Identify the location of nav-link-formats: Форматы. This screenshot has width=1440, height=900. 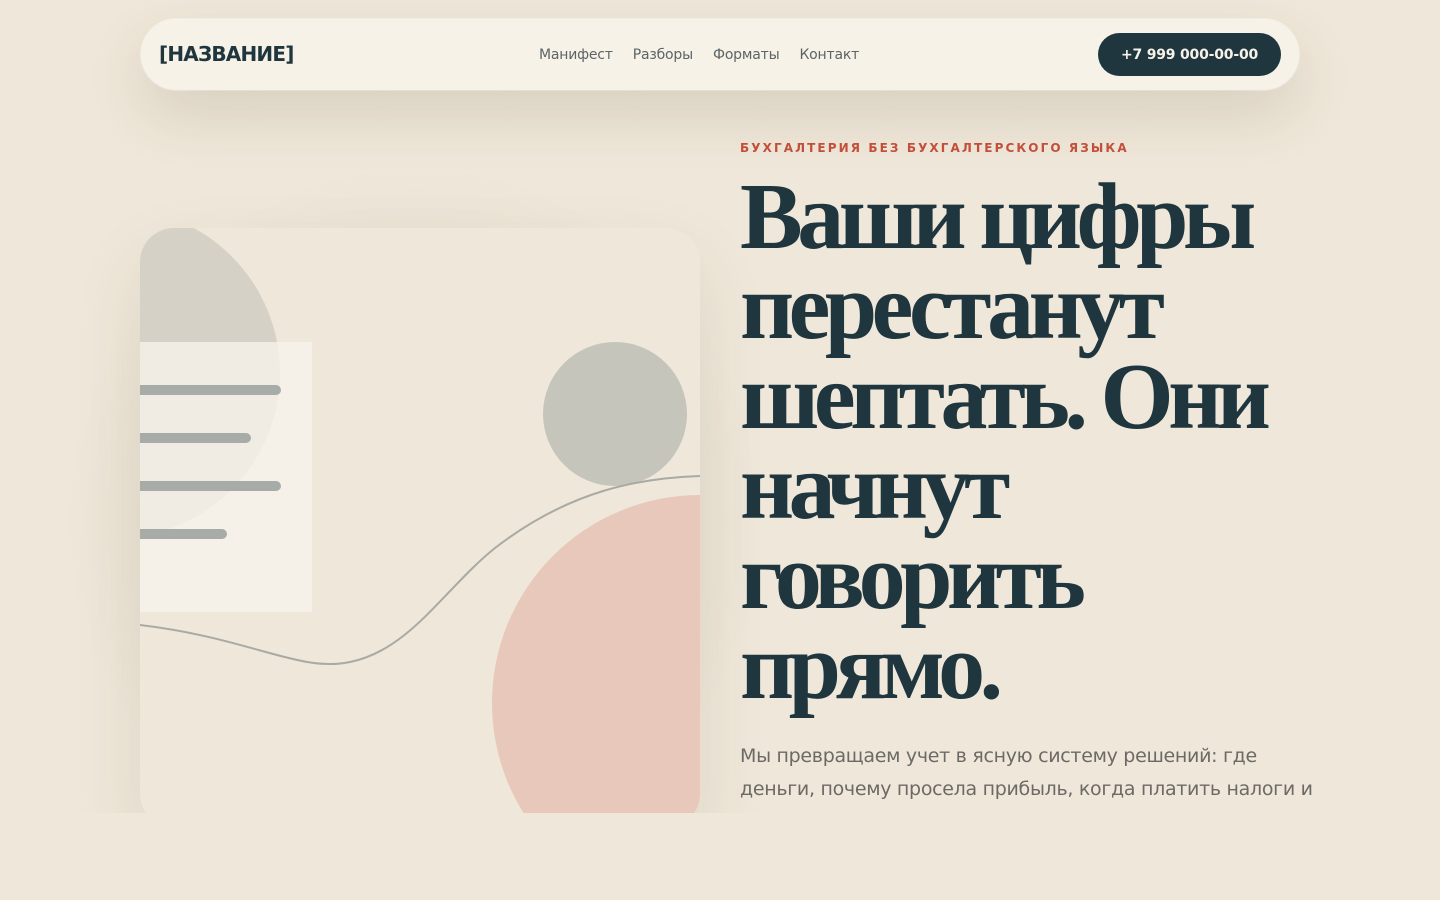
(746, 55).